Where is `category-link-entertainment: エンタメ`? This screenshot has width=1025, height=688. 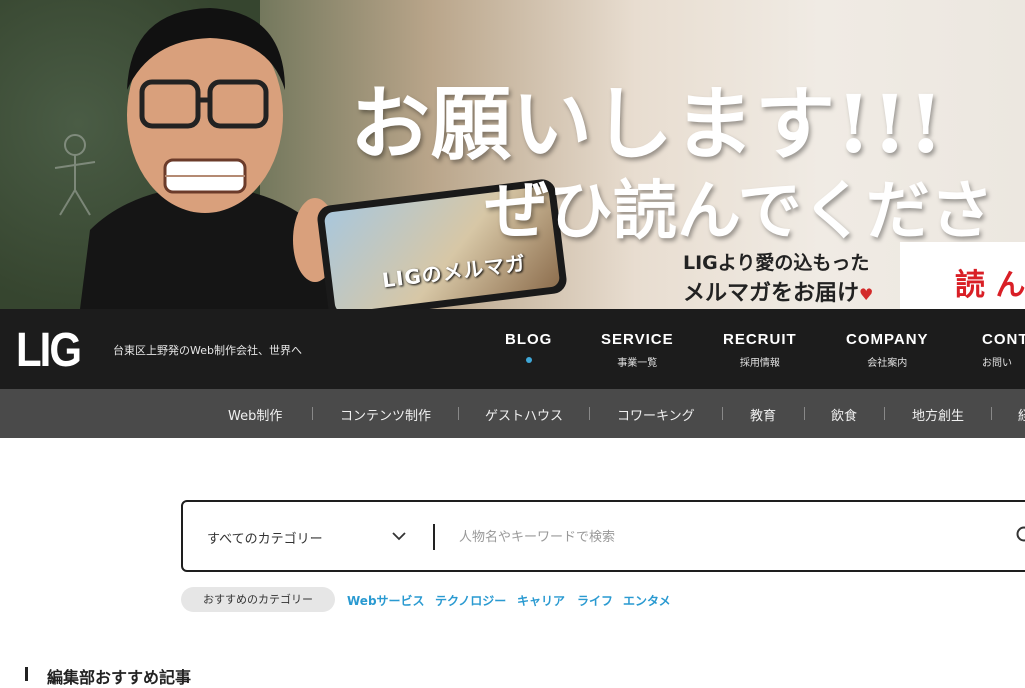 category-link-entertainment: エンタメ is located at coordinates (647, 600).